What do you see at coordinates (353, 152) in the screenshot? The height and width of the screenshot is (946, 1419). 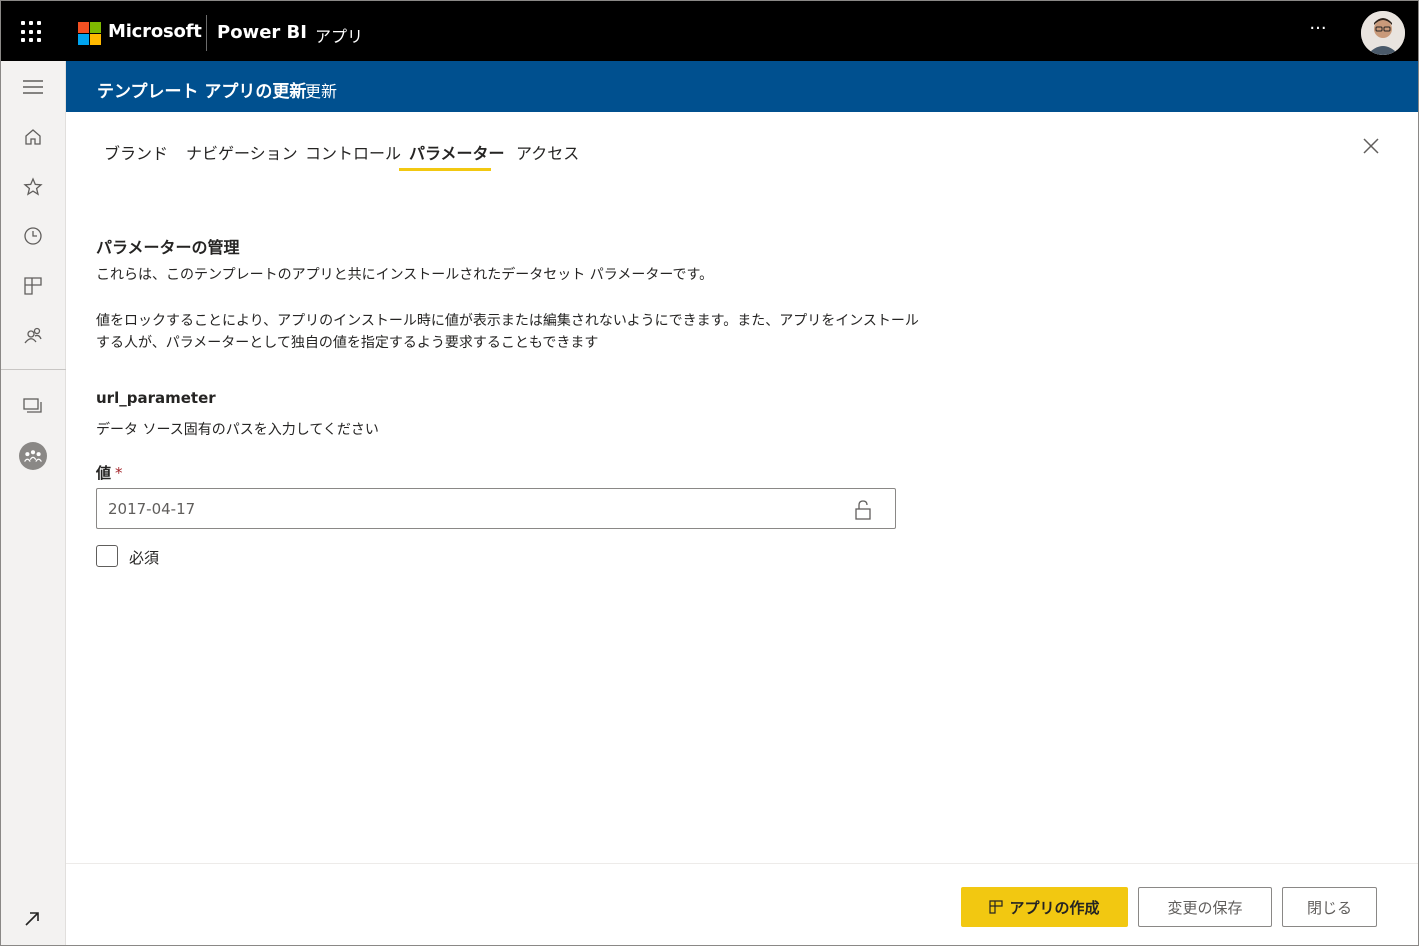 I see `tab-control: コントロール` at bounding box center [353, 152].